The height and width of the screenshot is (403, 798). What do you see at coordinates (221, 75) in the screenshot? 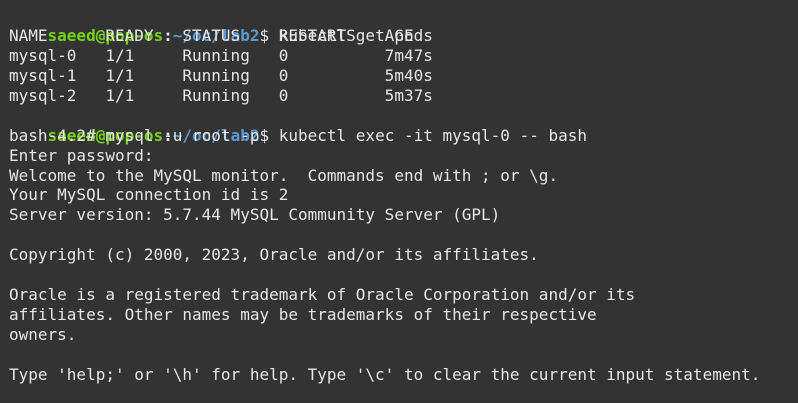
I see `pods-table-row: mysql-1 1/1 Running 0 5m40s` at bounding box center [221, 75].